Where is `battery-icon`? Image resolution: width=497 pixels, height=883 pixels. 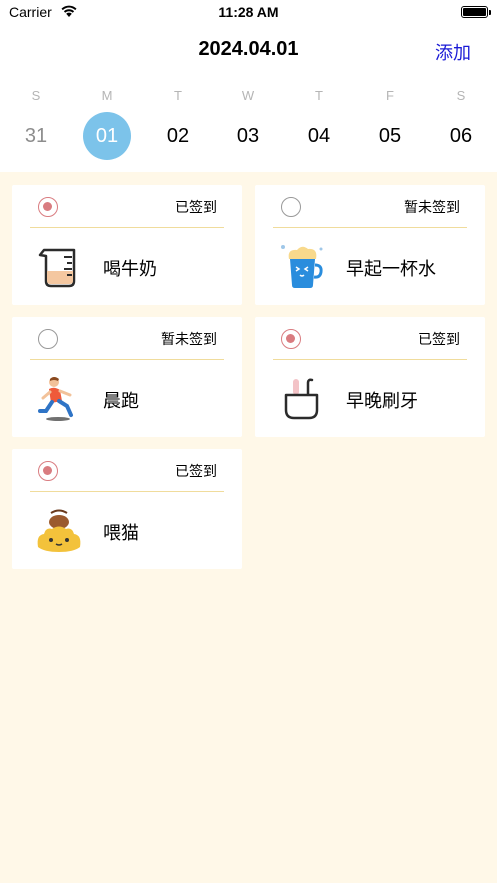
battery-icon is located at coordinates (476, 12).